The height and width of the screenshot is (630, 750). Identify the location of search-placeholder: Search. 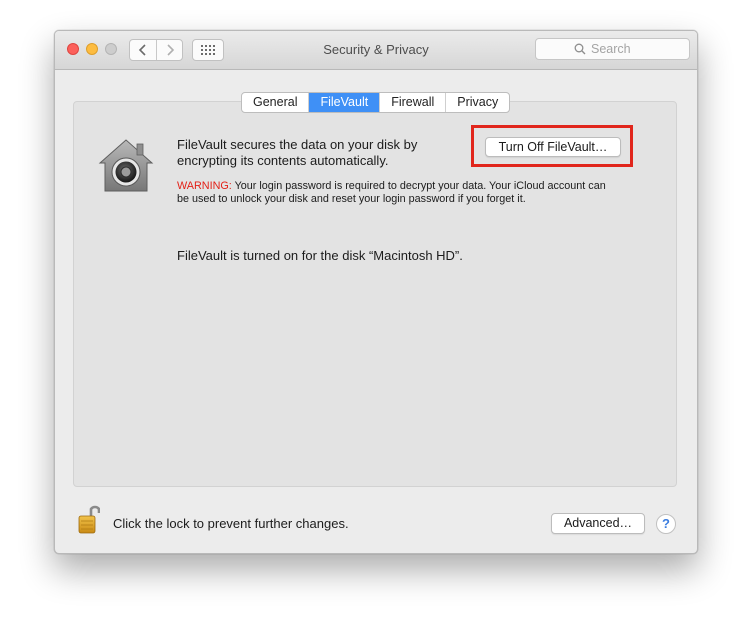
(611, 49).